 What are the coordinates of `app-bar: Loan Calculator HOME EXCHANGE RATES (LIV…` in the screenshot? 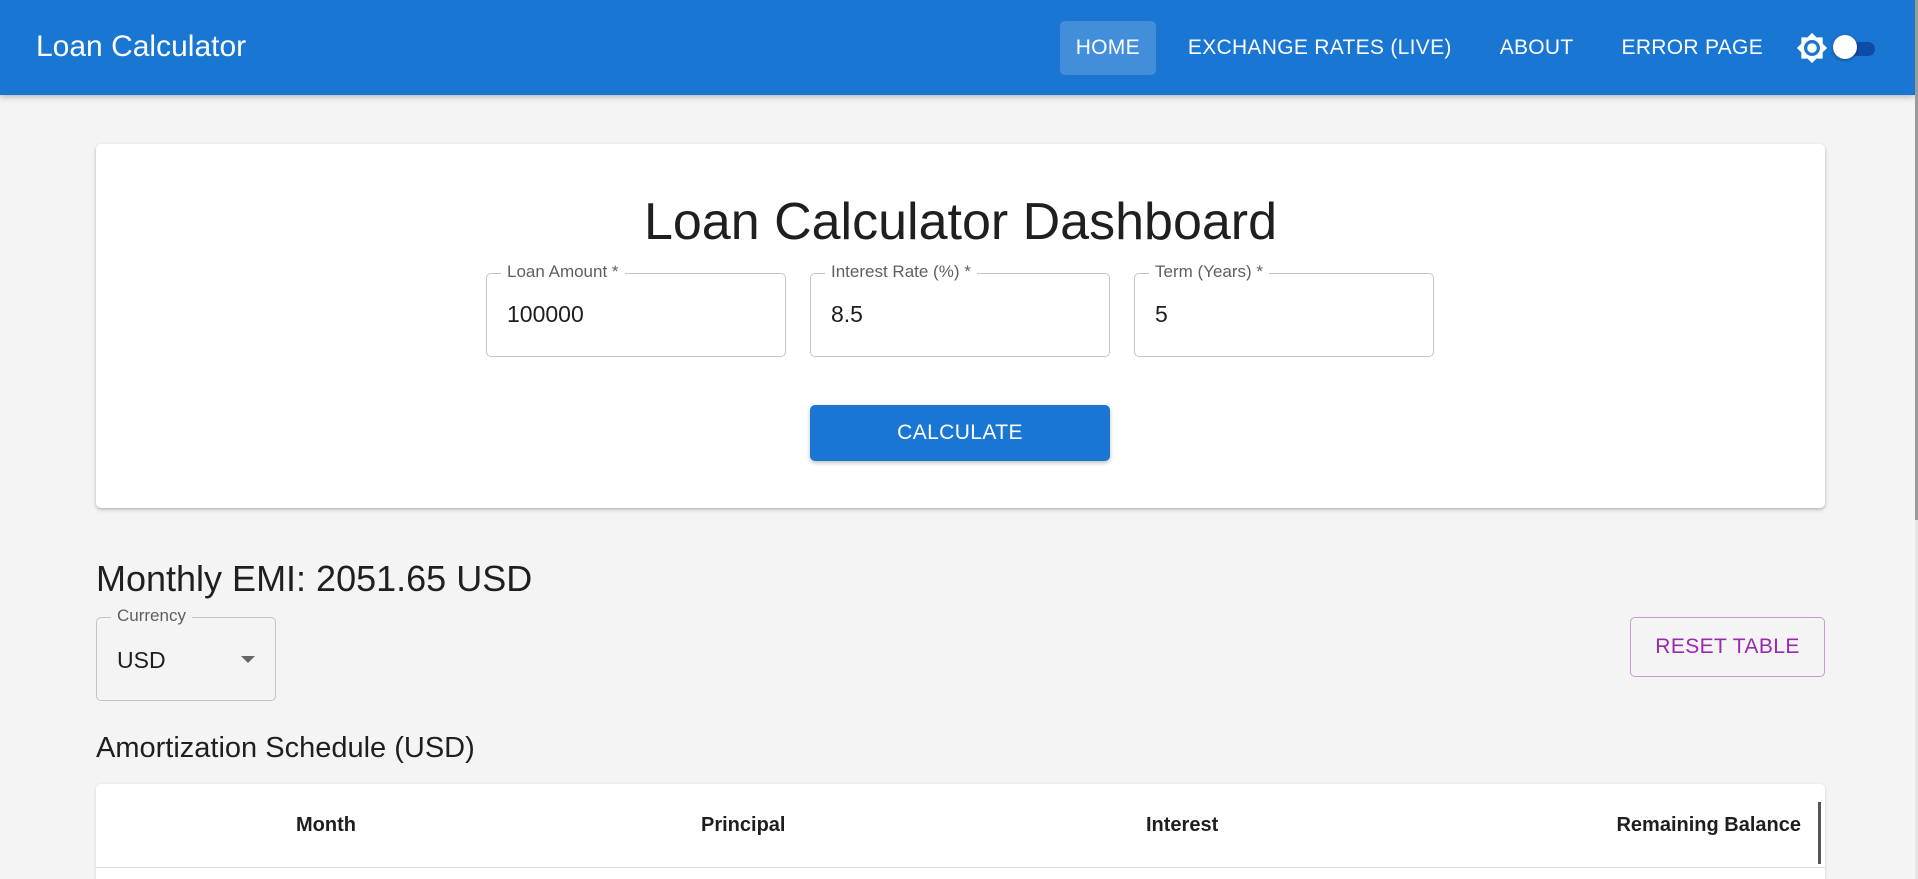 It's located at (957, 47).